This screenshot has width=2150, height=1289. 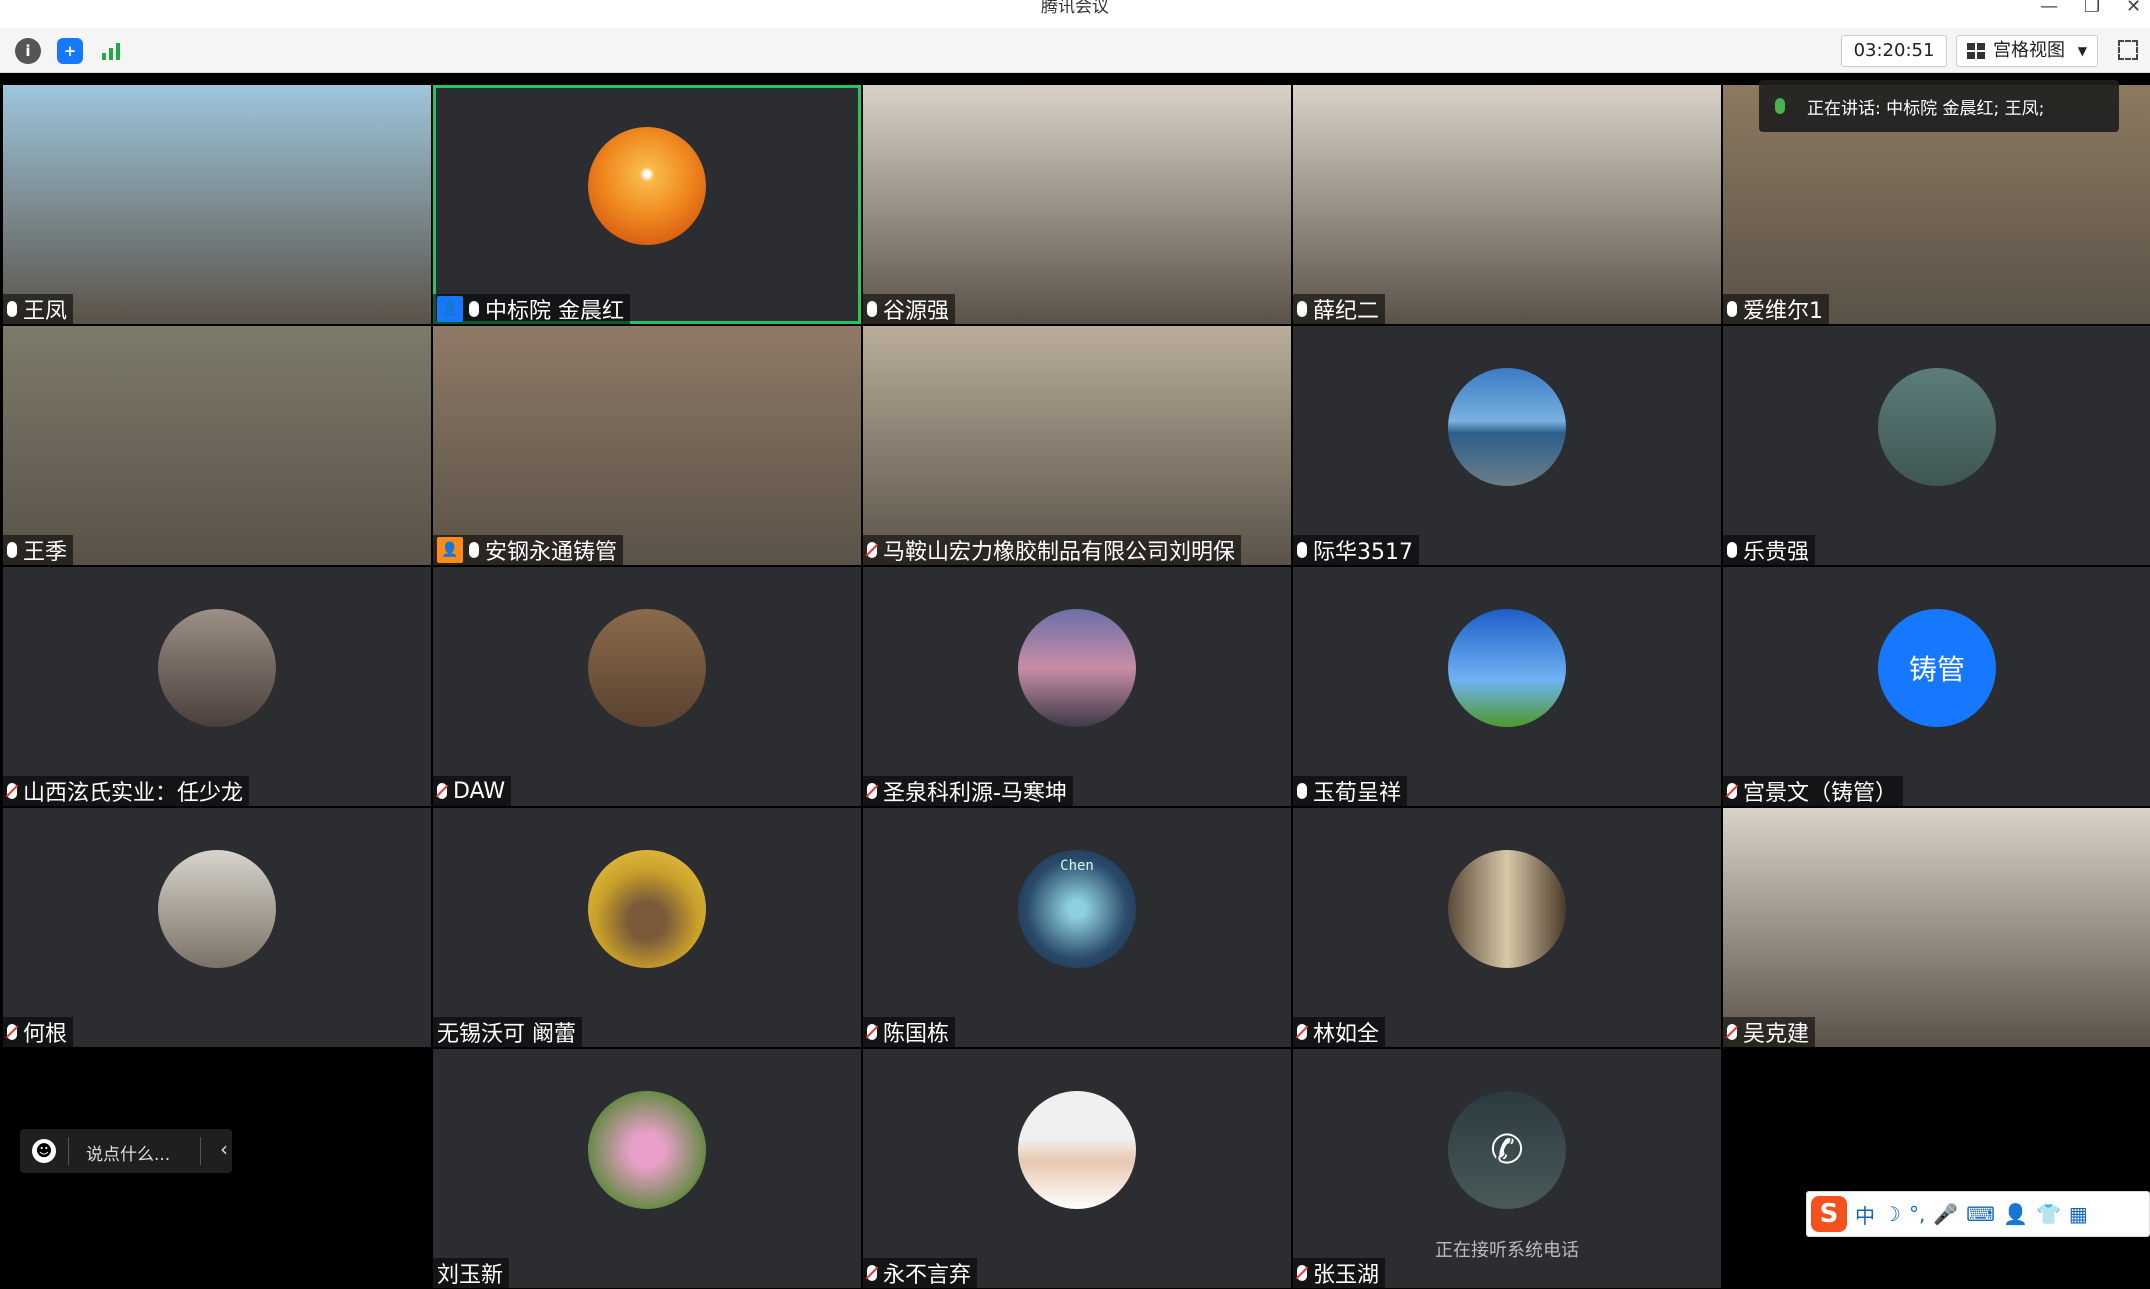 I want to click on participant-name: 圣泉科利源-马寒坤, so click(x=975, y=793).